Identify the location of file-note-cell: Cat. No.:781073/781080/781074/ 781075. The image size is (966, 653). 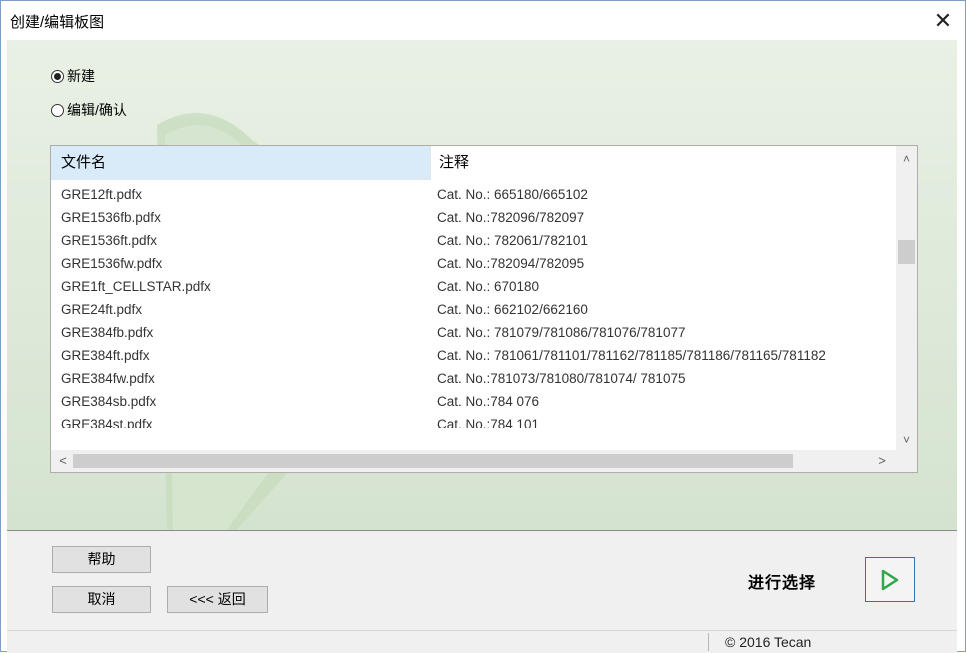
(561, 378).